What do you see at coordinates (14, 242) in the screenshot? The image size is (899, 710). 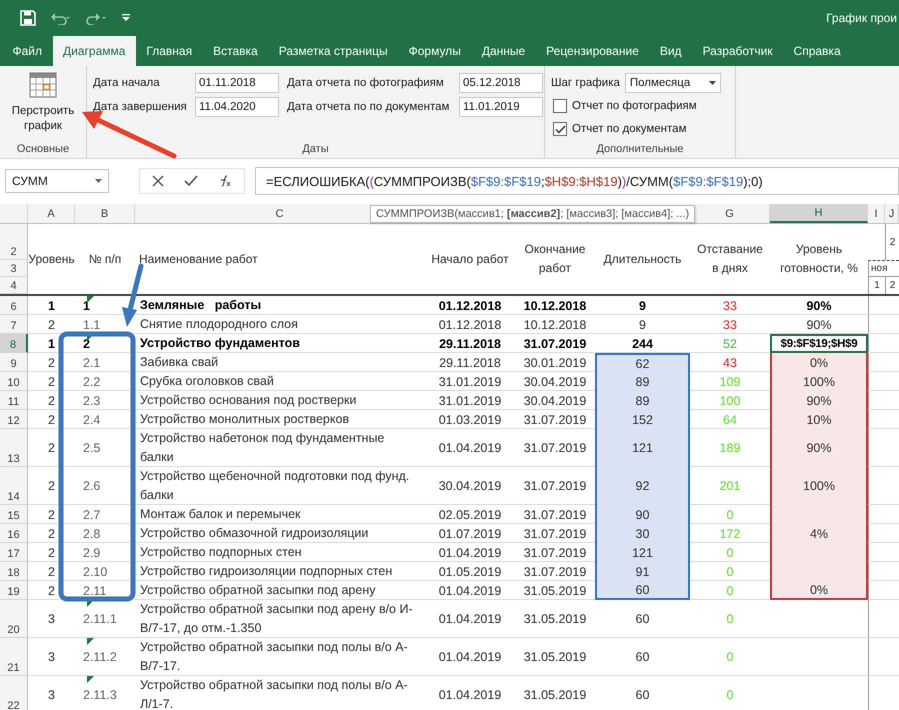 I see `row-number: 2` at bounding box center [14, 242].